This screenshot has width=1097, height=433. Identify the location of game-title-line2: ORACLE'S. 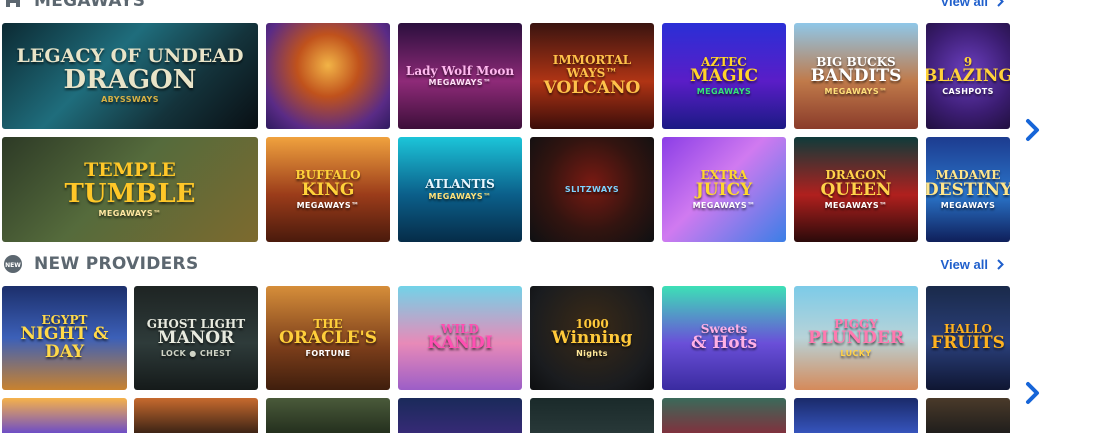
(328, 338).